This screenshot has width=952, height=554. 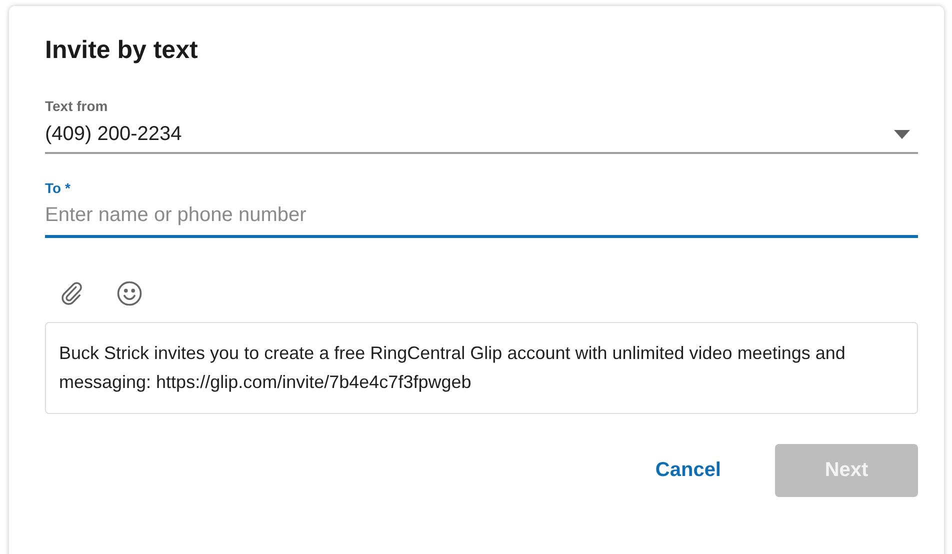 I want to click on emoji-icon, so click(x=129, y=293).